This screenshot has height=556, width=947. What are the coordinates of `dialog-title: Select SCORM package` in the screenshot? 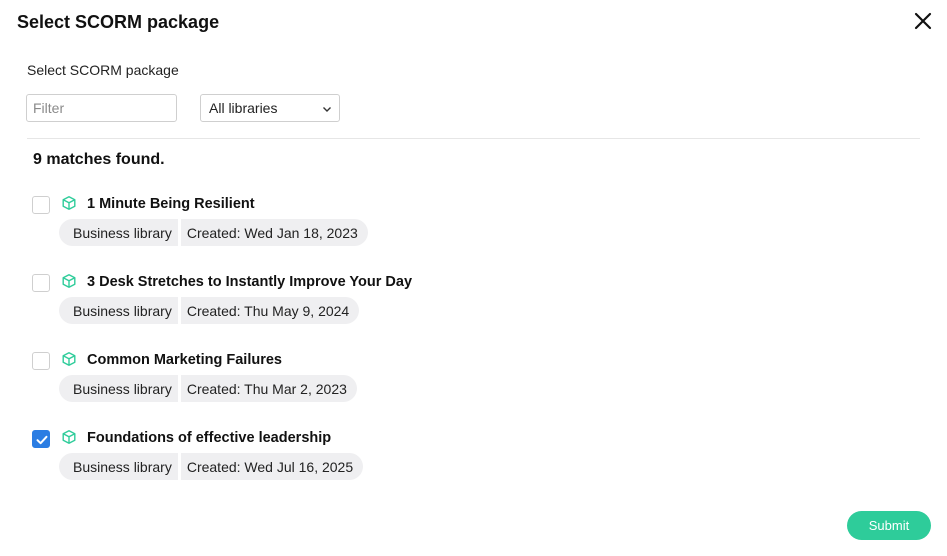 It's located at (118, 22).